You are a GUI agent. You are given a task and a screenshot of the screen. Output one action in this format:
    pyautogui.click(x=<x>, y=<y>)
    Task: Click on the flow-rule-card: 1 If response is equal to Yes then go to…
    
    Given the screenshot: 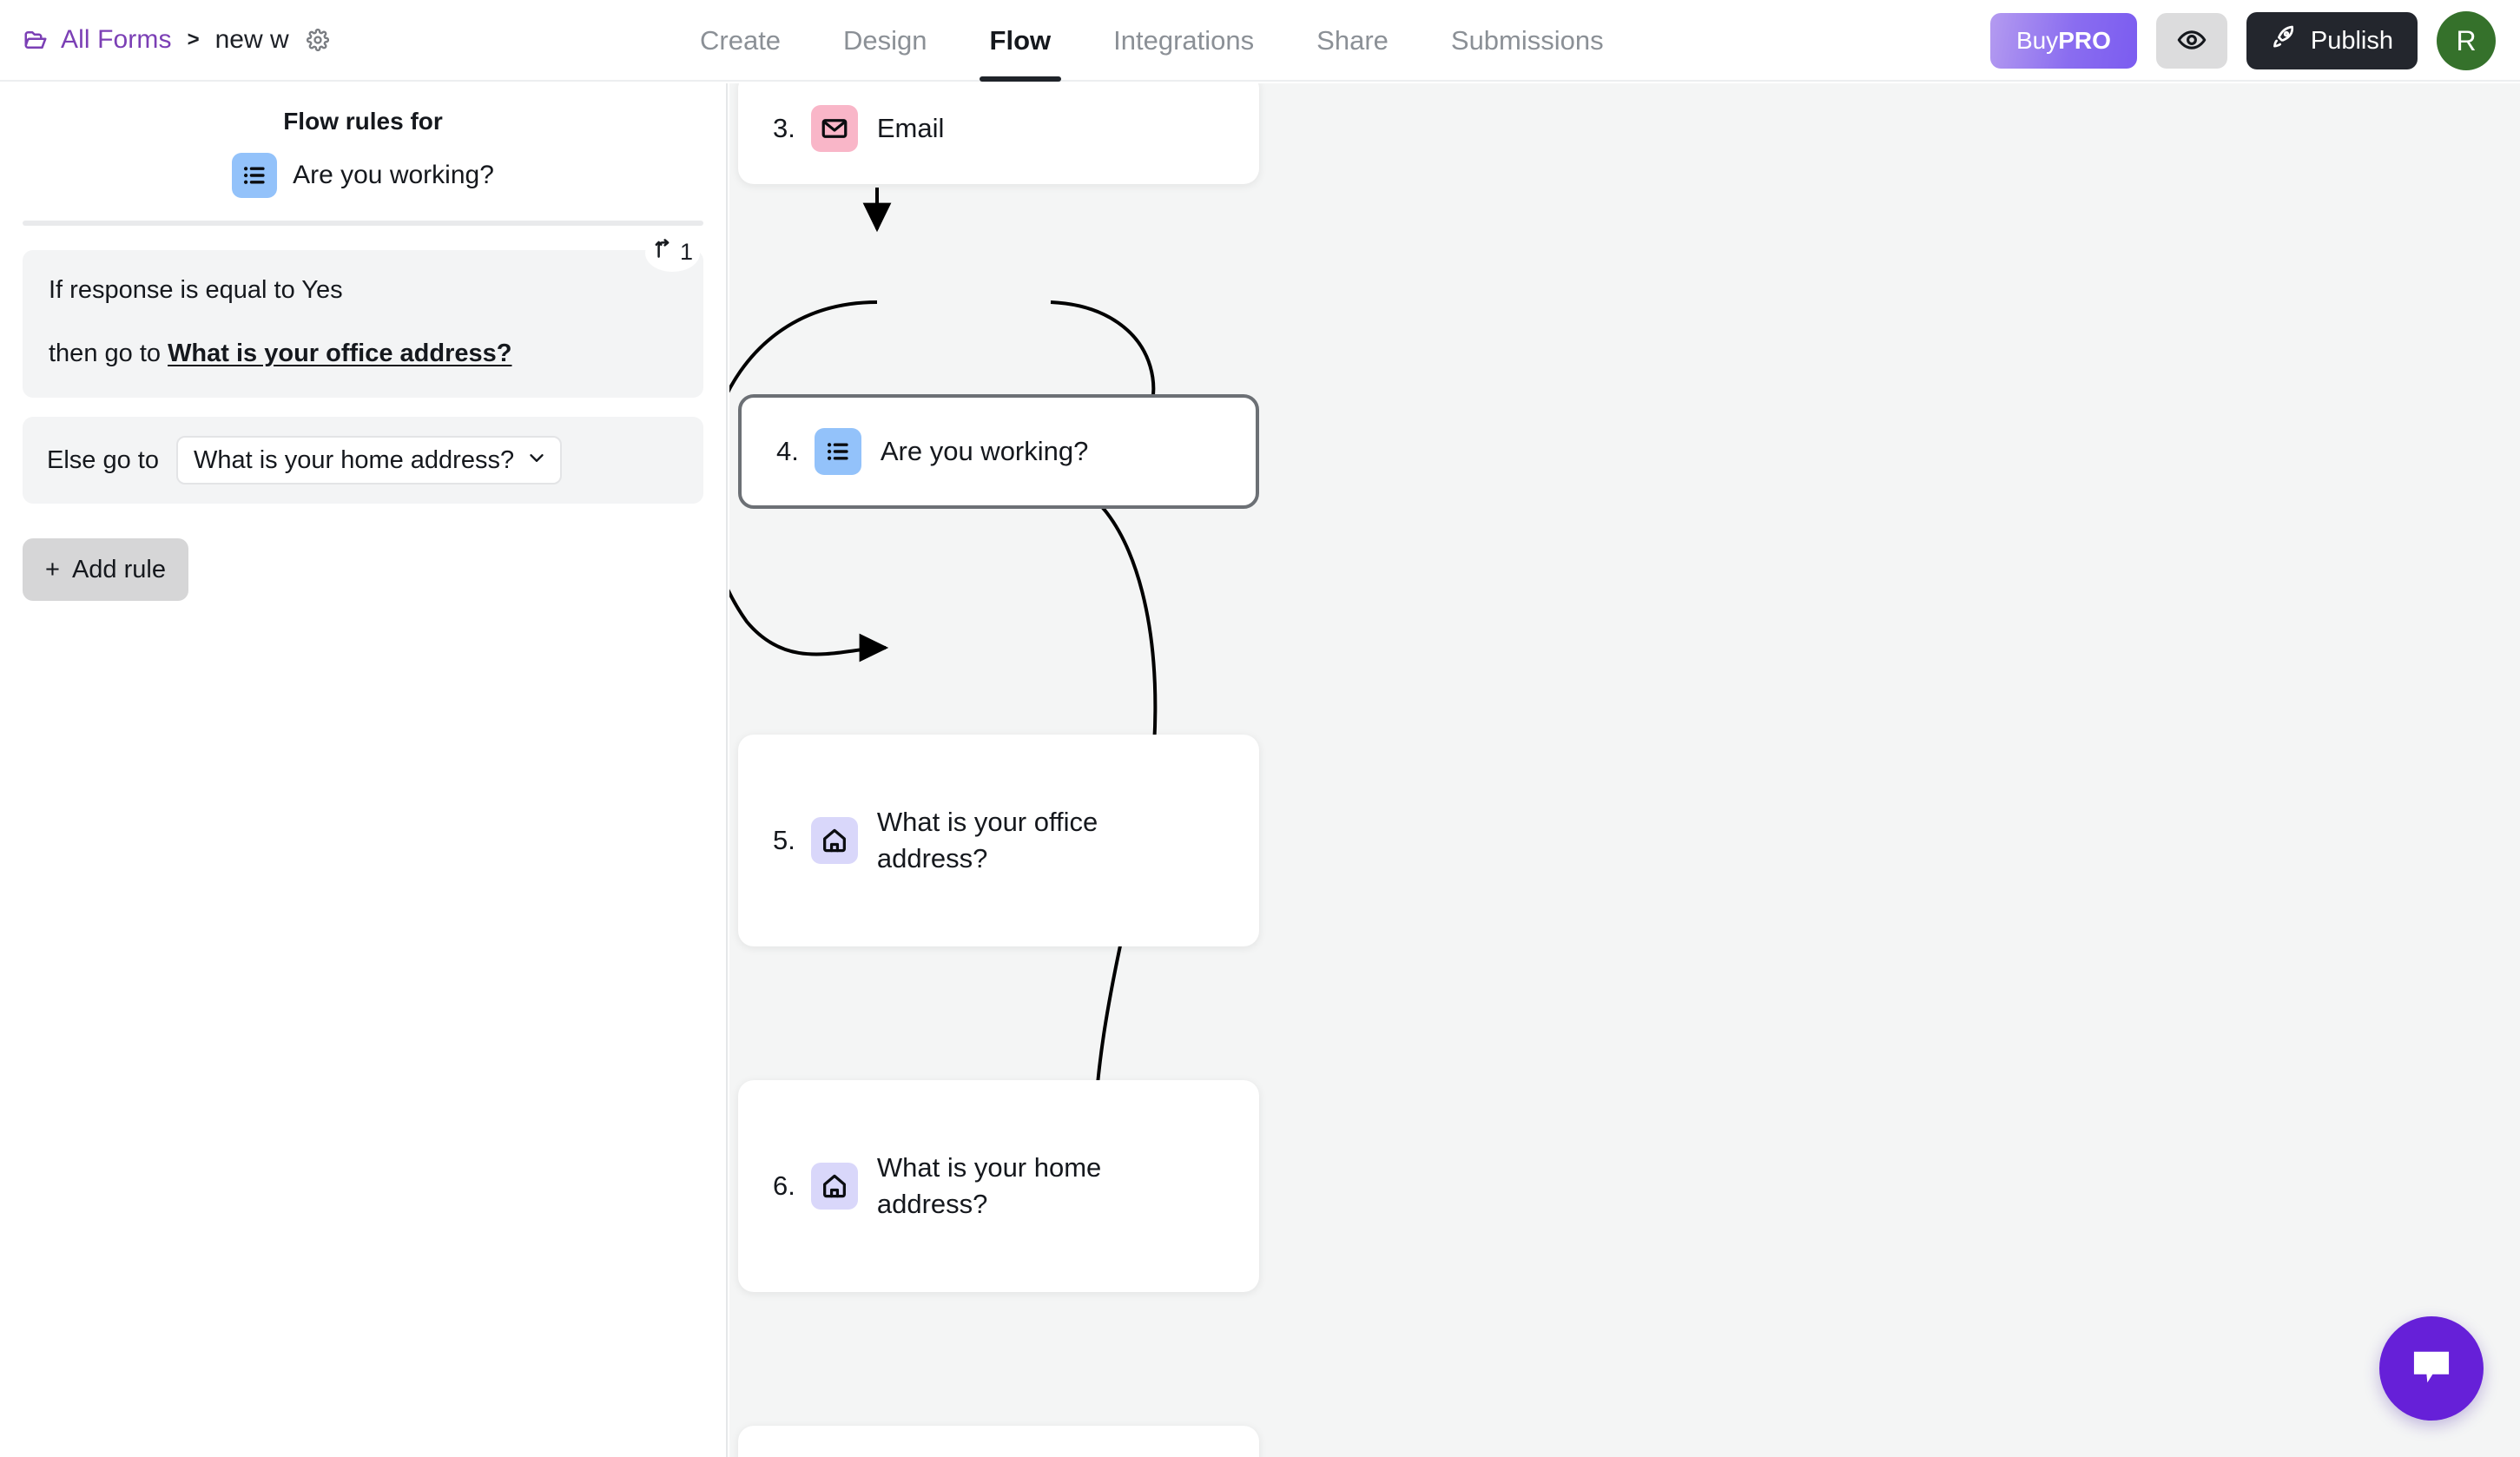 What is the action you would take?
    pyautogui.click(x=363, y=316)
    